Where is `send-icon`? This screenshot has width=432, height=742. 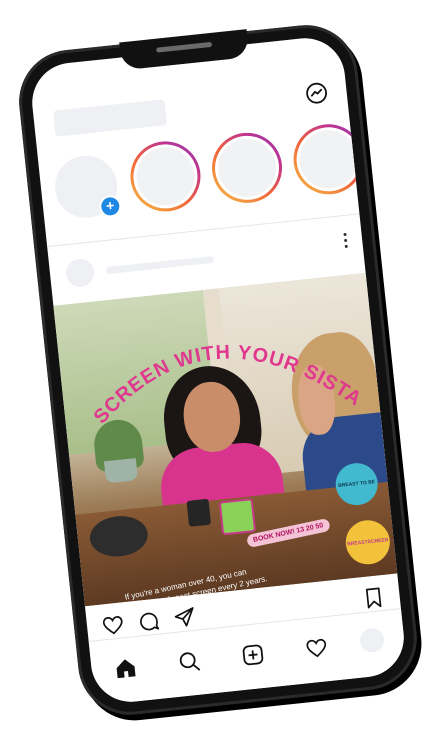 send-icon is located at coordinates (185, 618).